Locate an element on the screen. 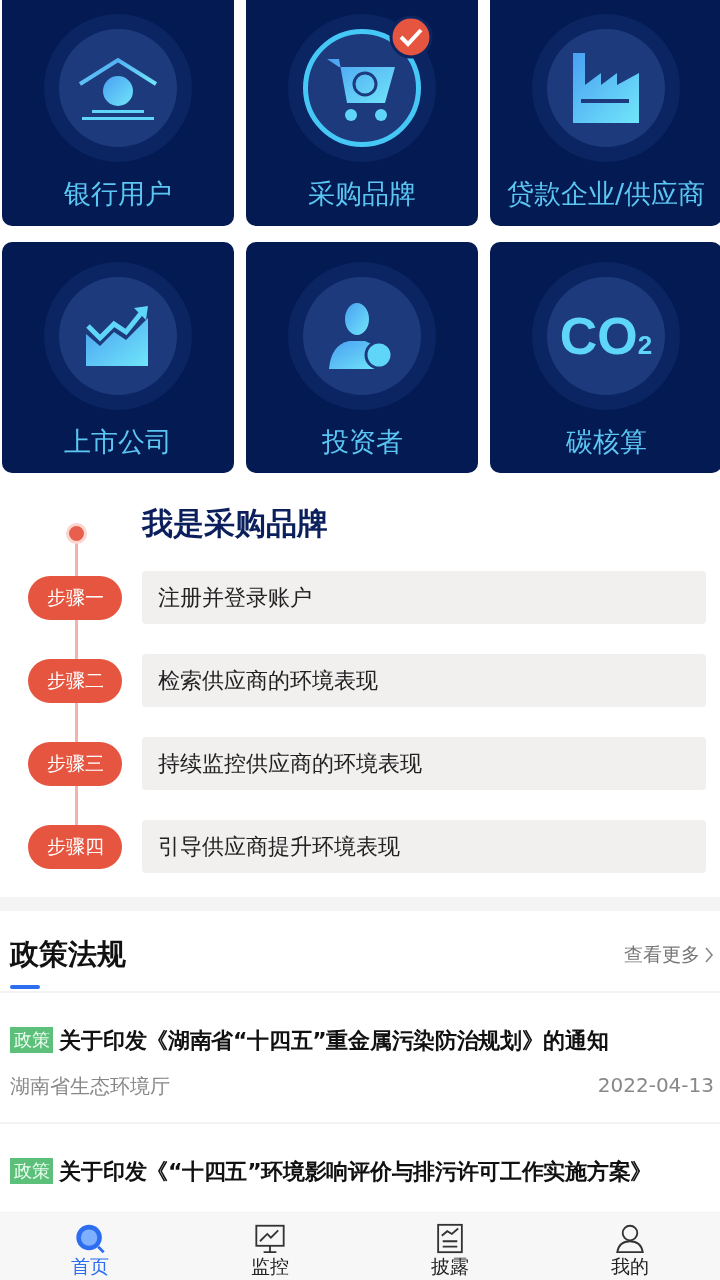 This screenshot has width=720, height=1280. section-underline is located at coordinates (25, 987).